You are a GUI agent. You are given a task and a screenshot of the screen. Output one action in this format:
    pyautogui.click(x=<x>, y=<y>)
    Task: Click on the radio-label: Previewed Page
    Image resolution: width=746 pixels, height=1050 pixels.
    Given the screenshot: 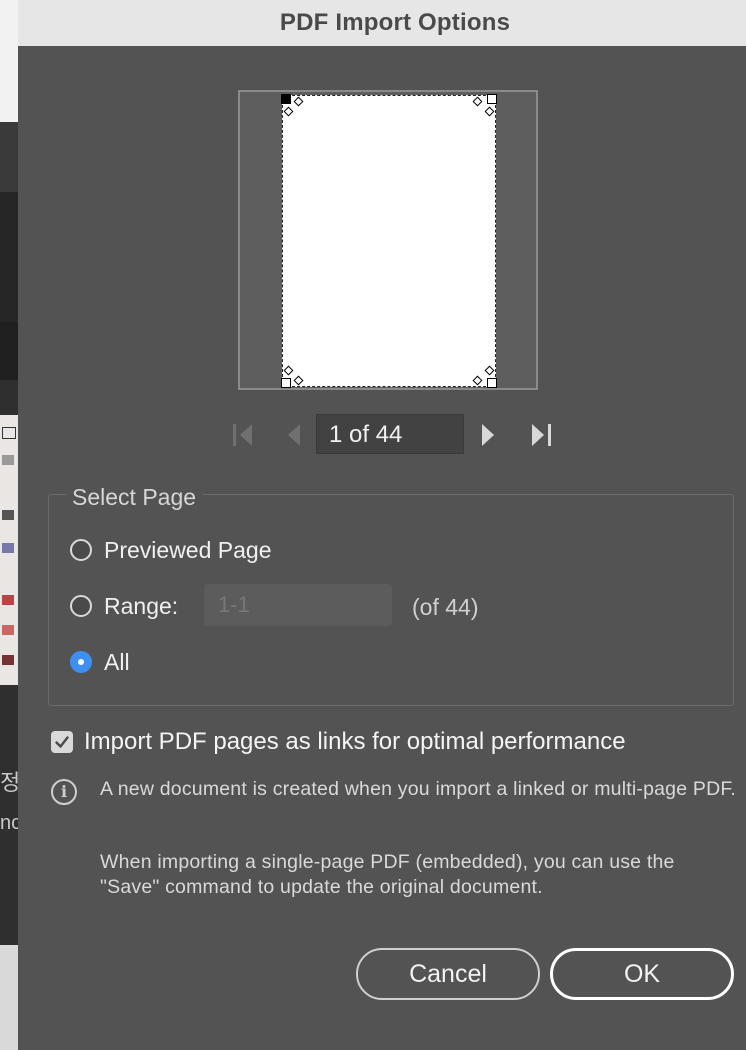 What is the action you would take?
    pyautogui.click(x=188, y=549)
    